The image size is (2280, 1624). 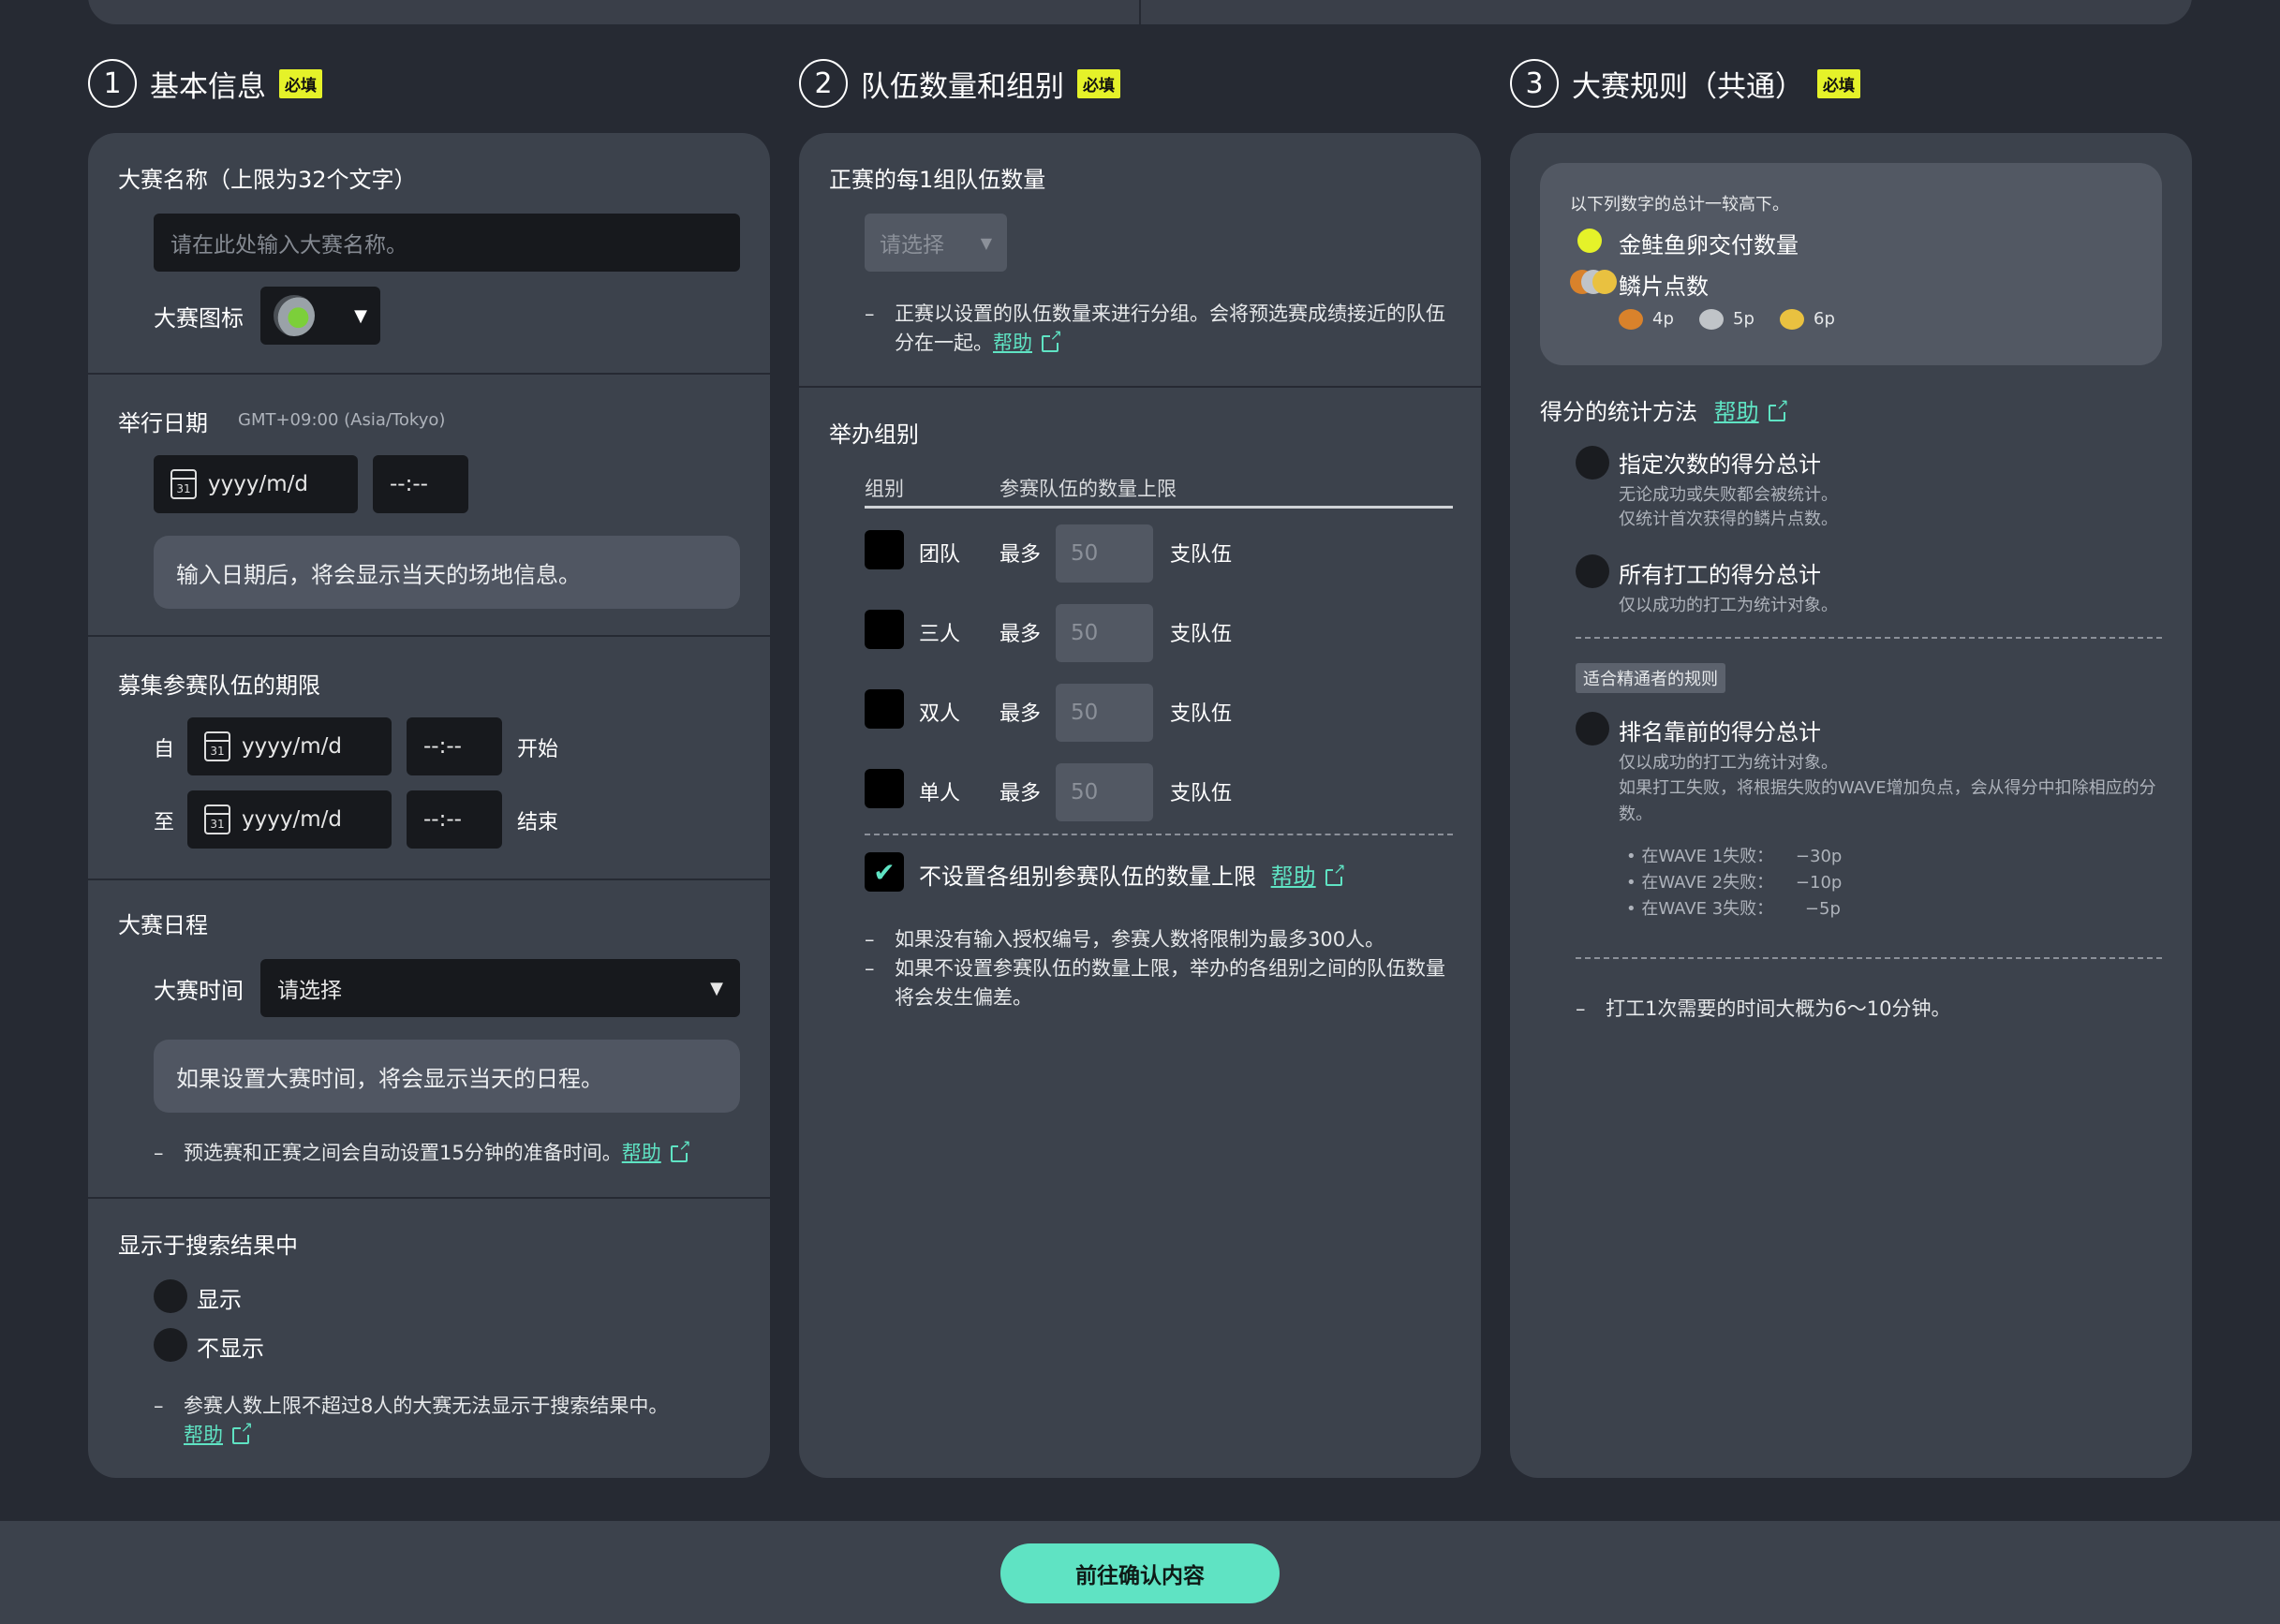 What do you see at coordinates (320, 316) in the screenshot?
I see `tournament-icon-select: ▼` at bounding box center [320, 316].